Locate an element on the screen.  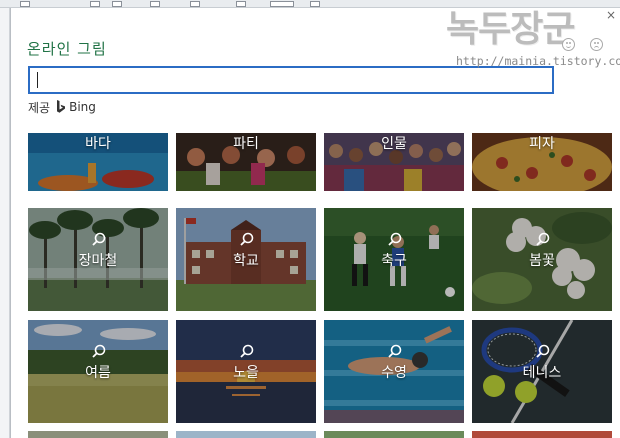
category-label: 노을 is located at coordinates (246, 373).